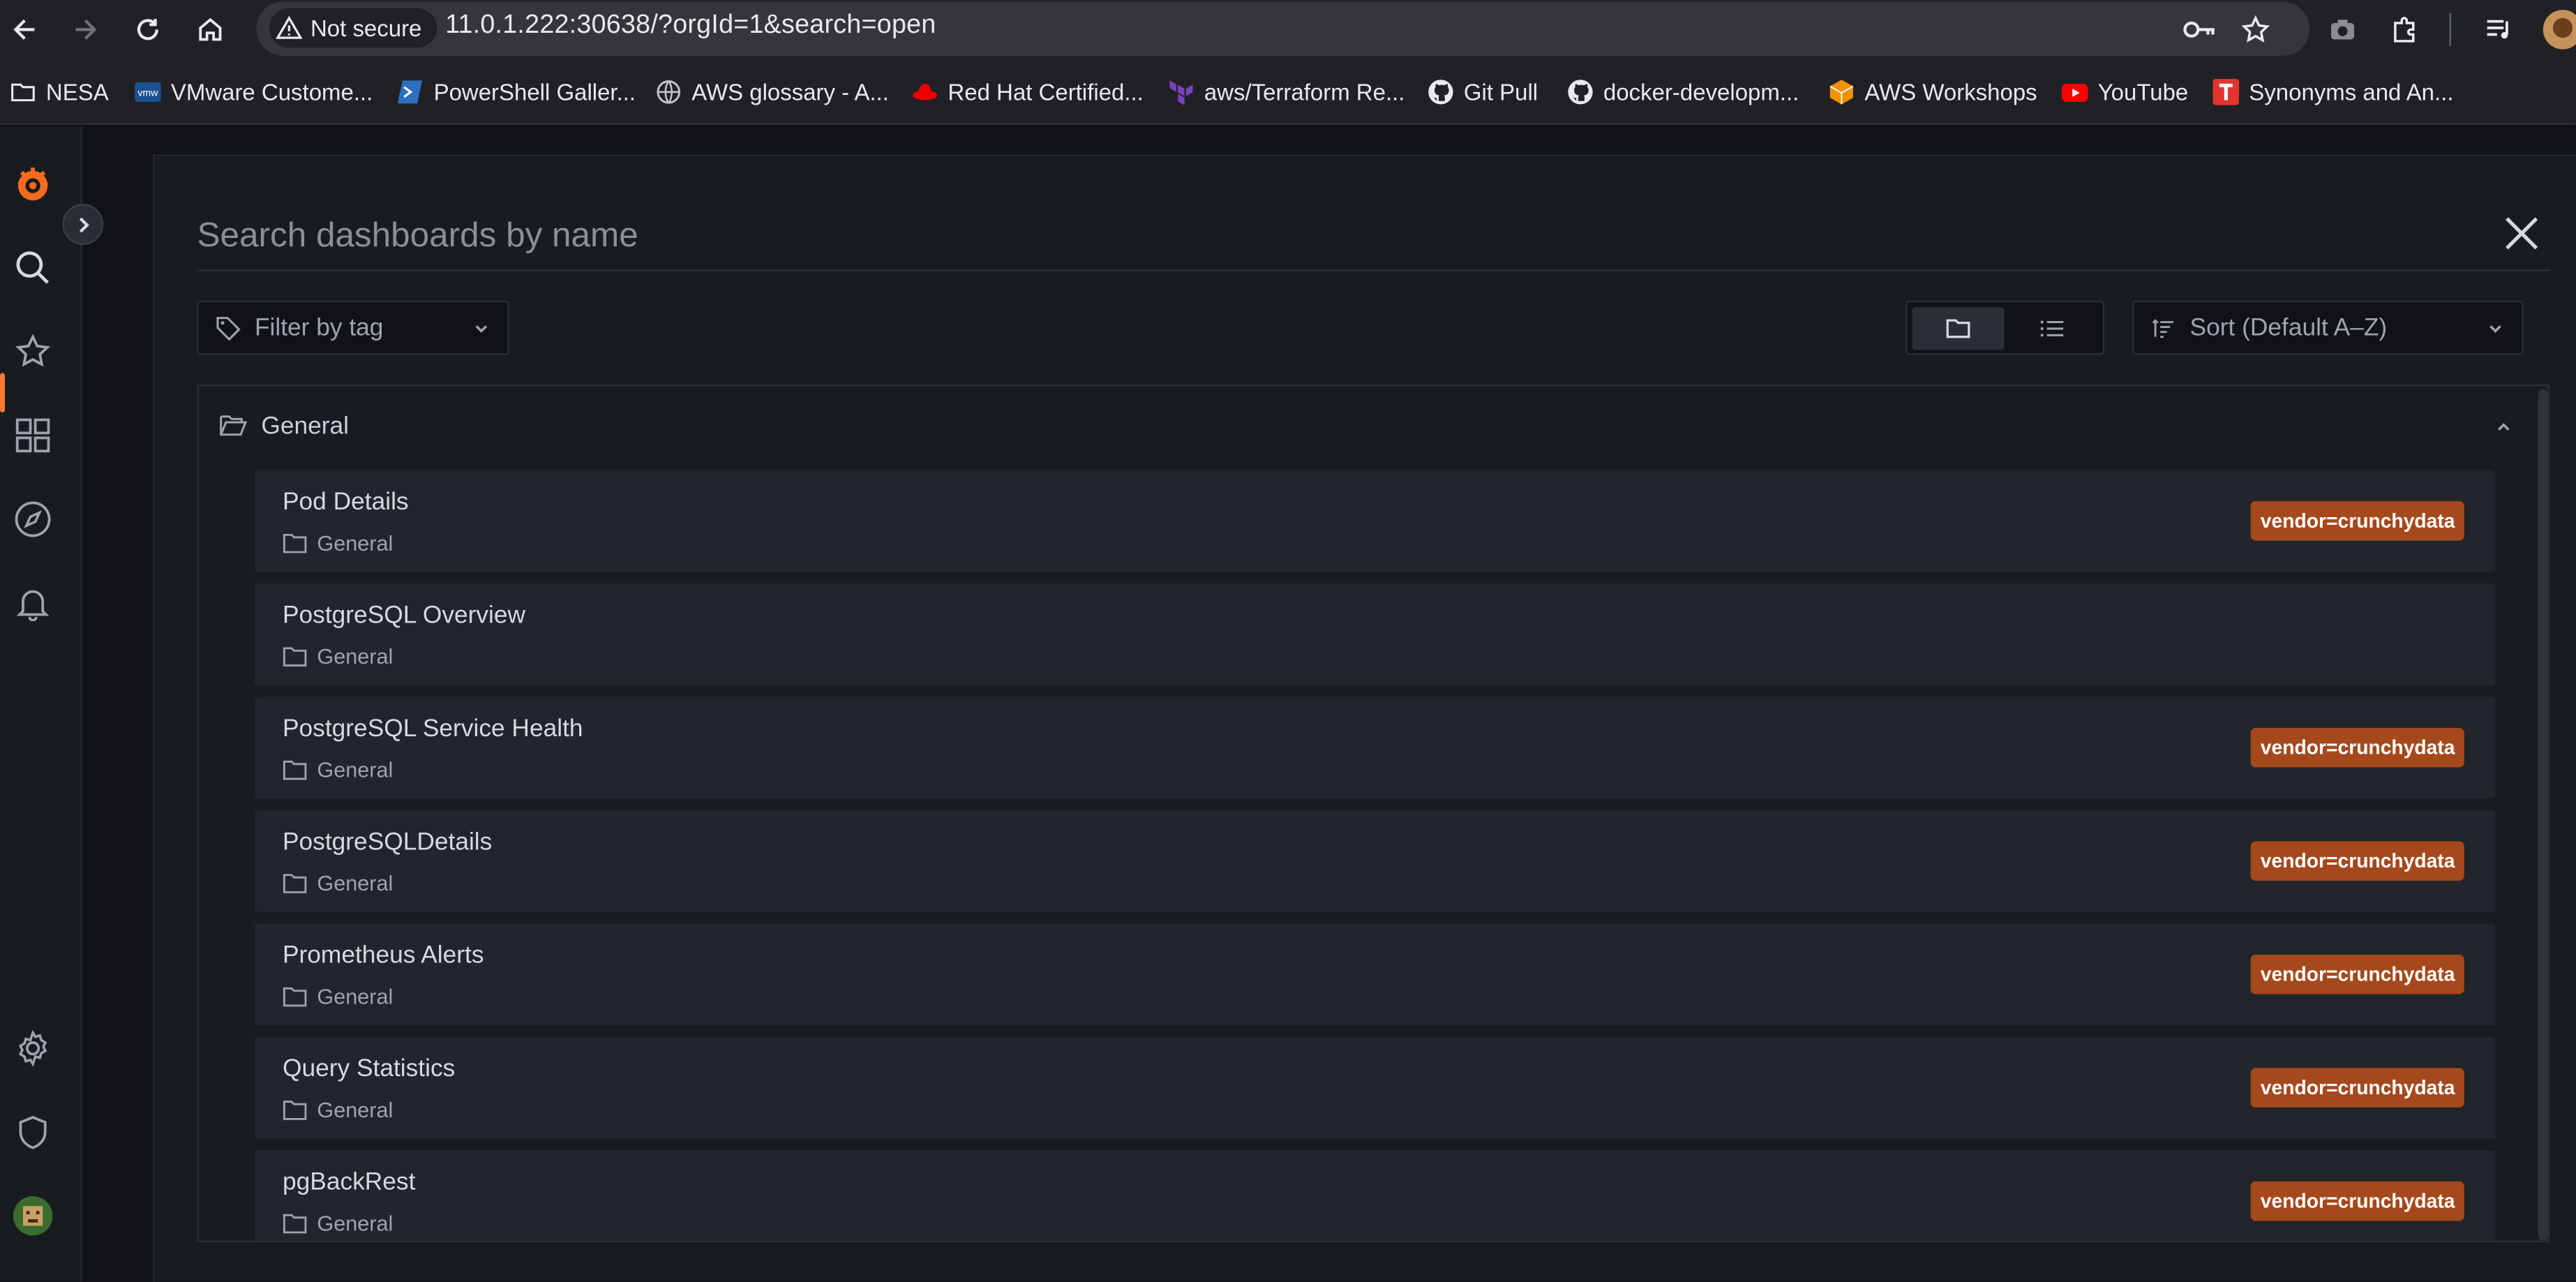  I want to click on shield-icon, so click(33, 1132).